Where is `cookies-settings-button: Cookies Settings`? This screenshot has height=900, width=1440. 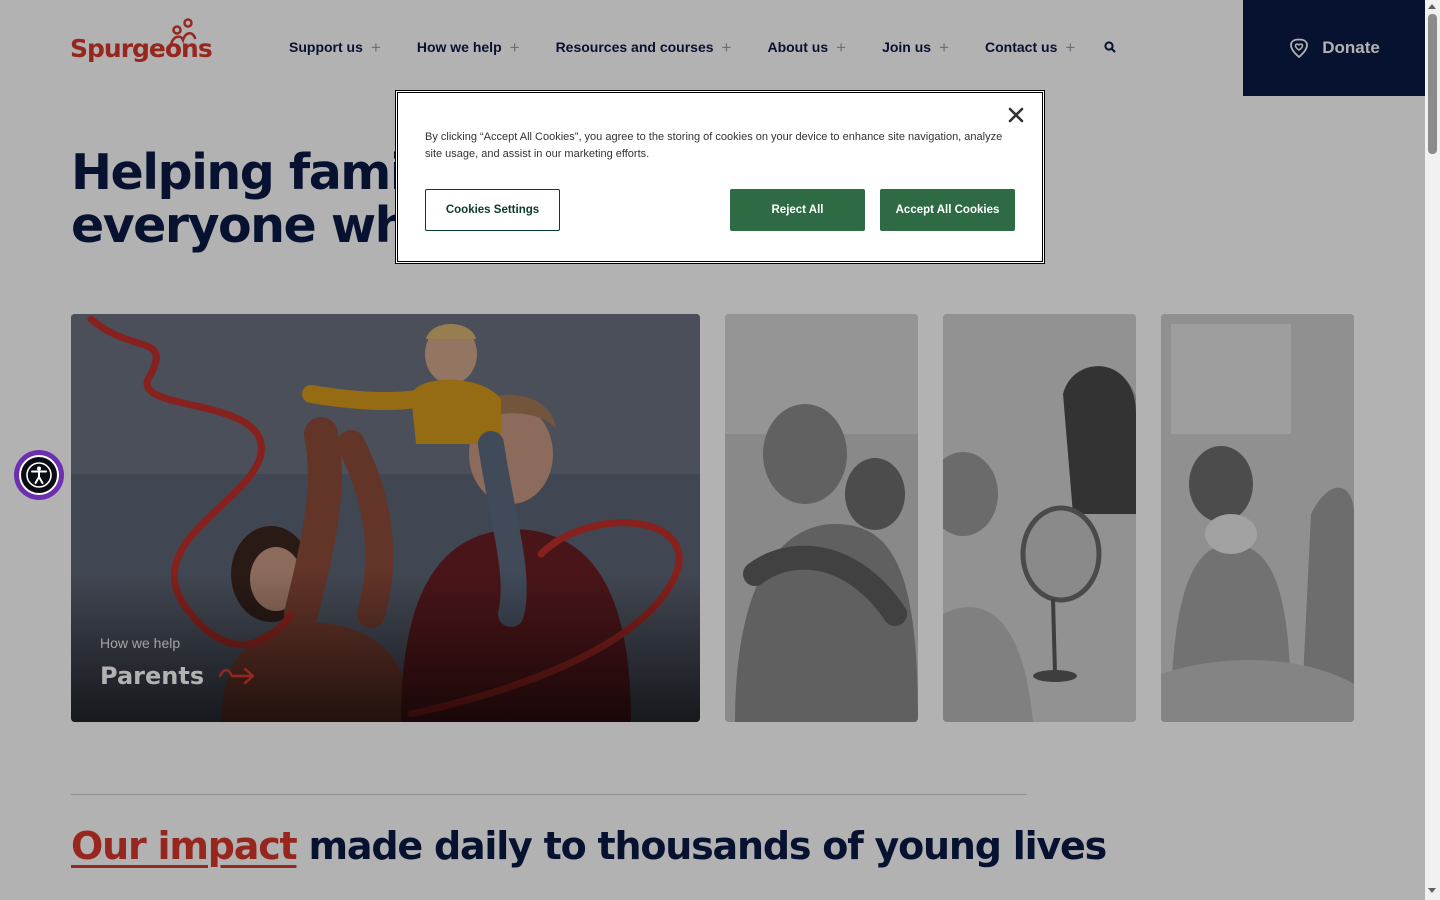
cookies-settings-button: Cookies Settings is located at coordinates (492, 210).